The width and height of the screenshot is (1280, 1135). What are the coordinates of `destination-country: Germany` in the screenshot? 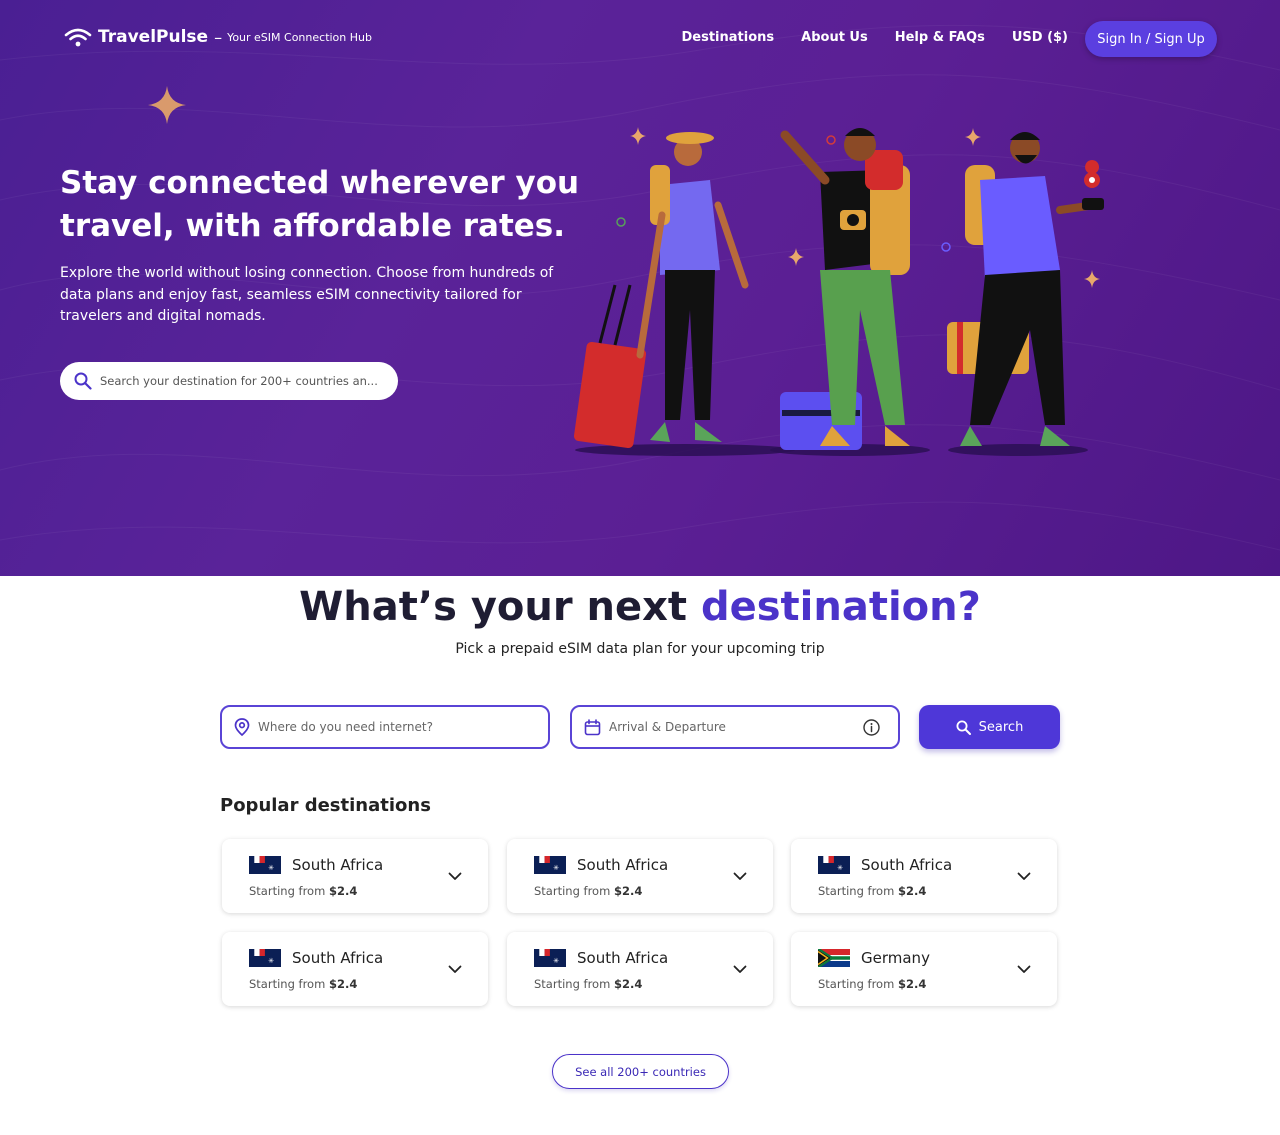 It's located at (895, 958).